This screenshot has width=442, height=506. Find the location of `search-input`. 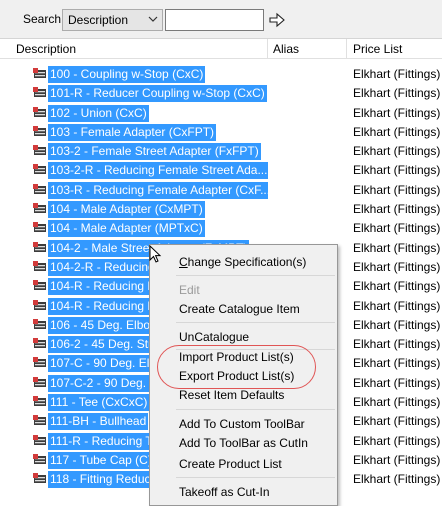

search-input is located at coordinates (214, 20).